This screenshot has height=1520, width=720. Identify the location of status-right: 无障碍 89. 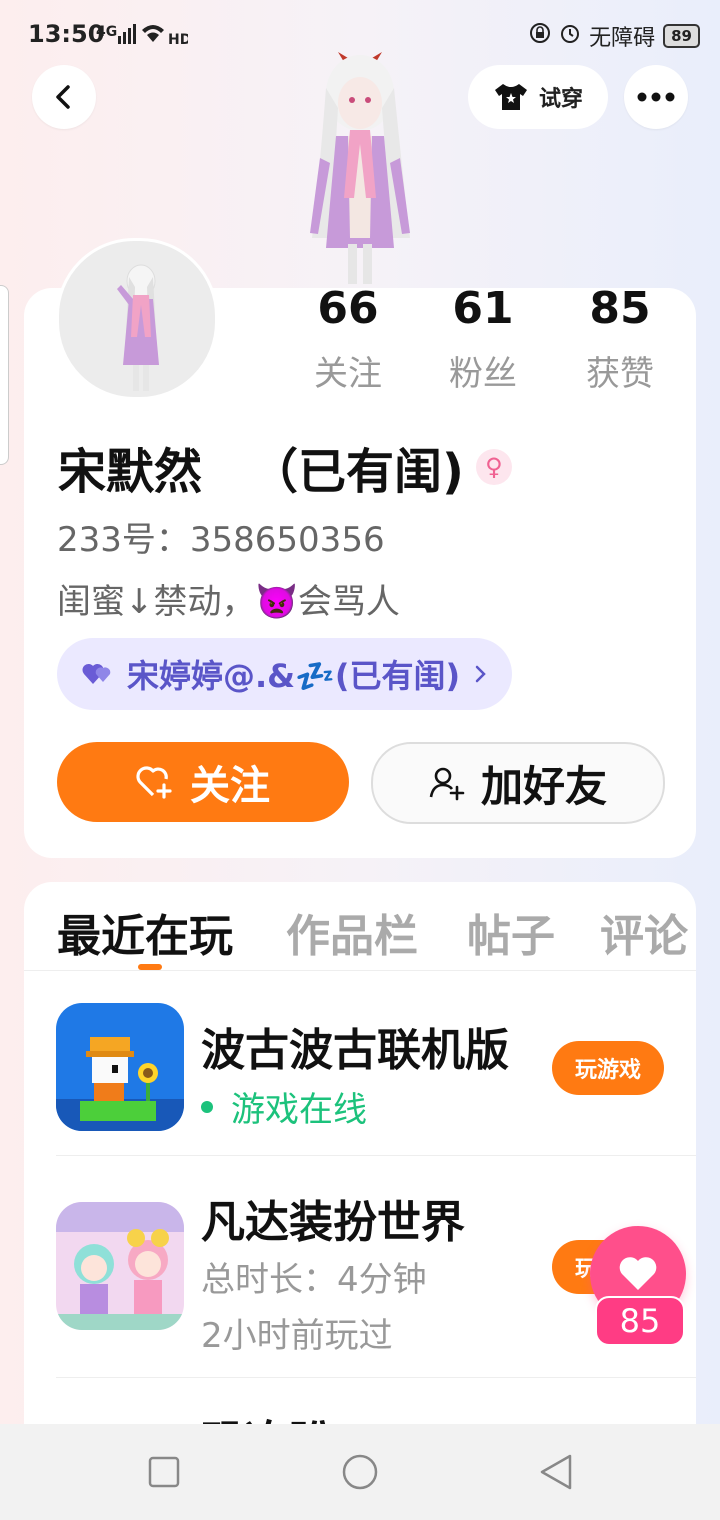
(614, 36).